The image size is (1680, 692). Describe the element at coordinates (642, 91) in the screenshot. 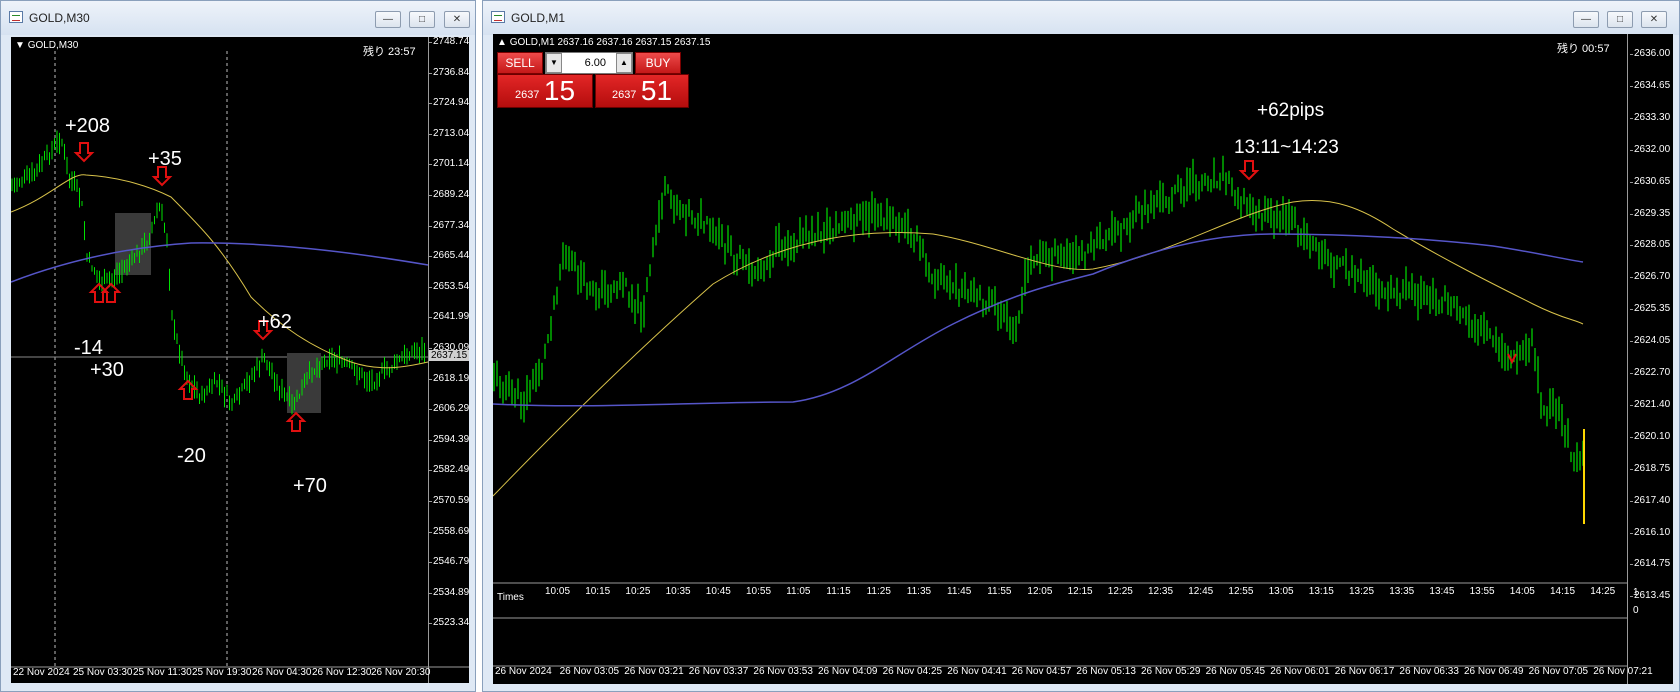

I see `buy-price-button: 2637 51` at that location.